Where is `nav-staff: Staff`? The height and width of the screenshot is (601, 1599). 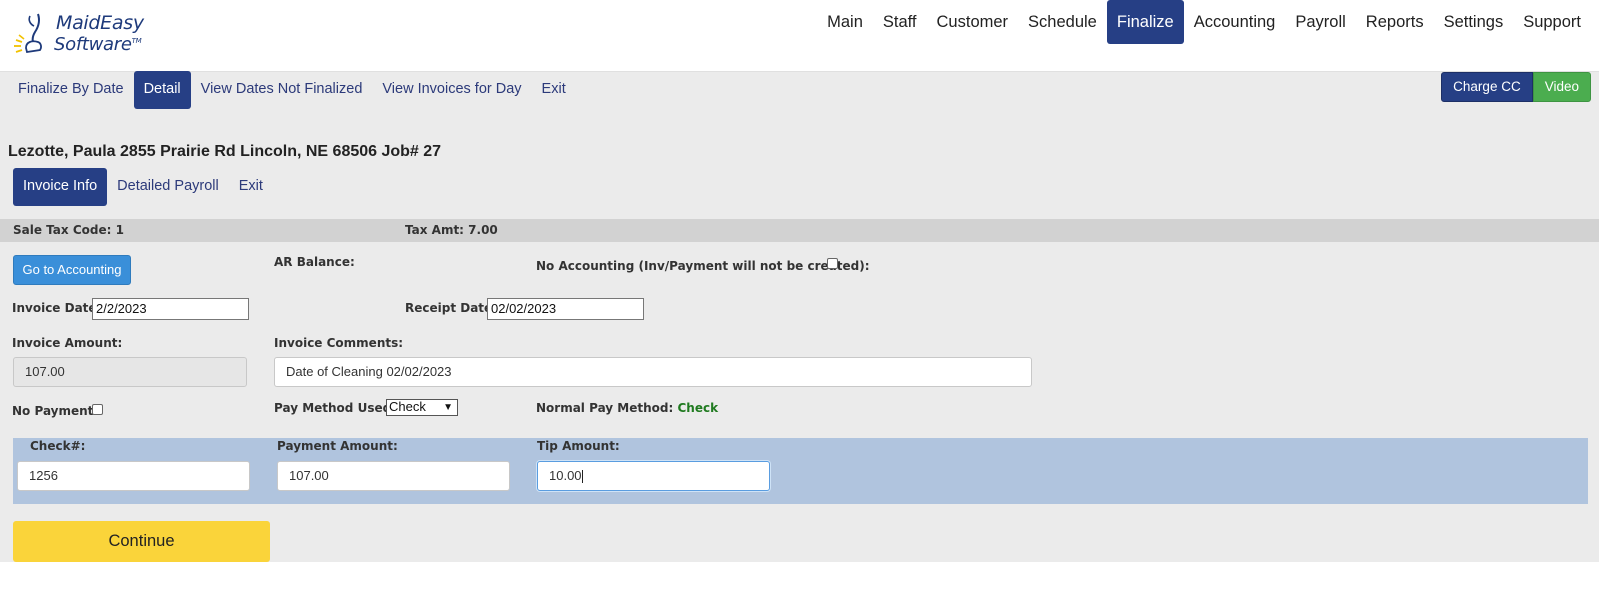 nav-staff: Staff is located at coordinates (900, 22).